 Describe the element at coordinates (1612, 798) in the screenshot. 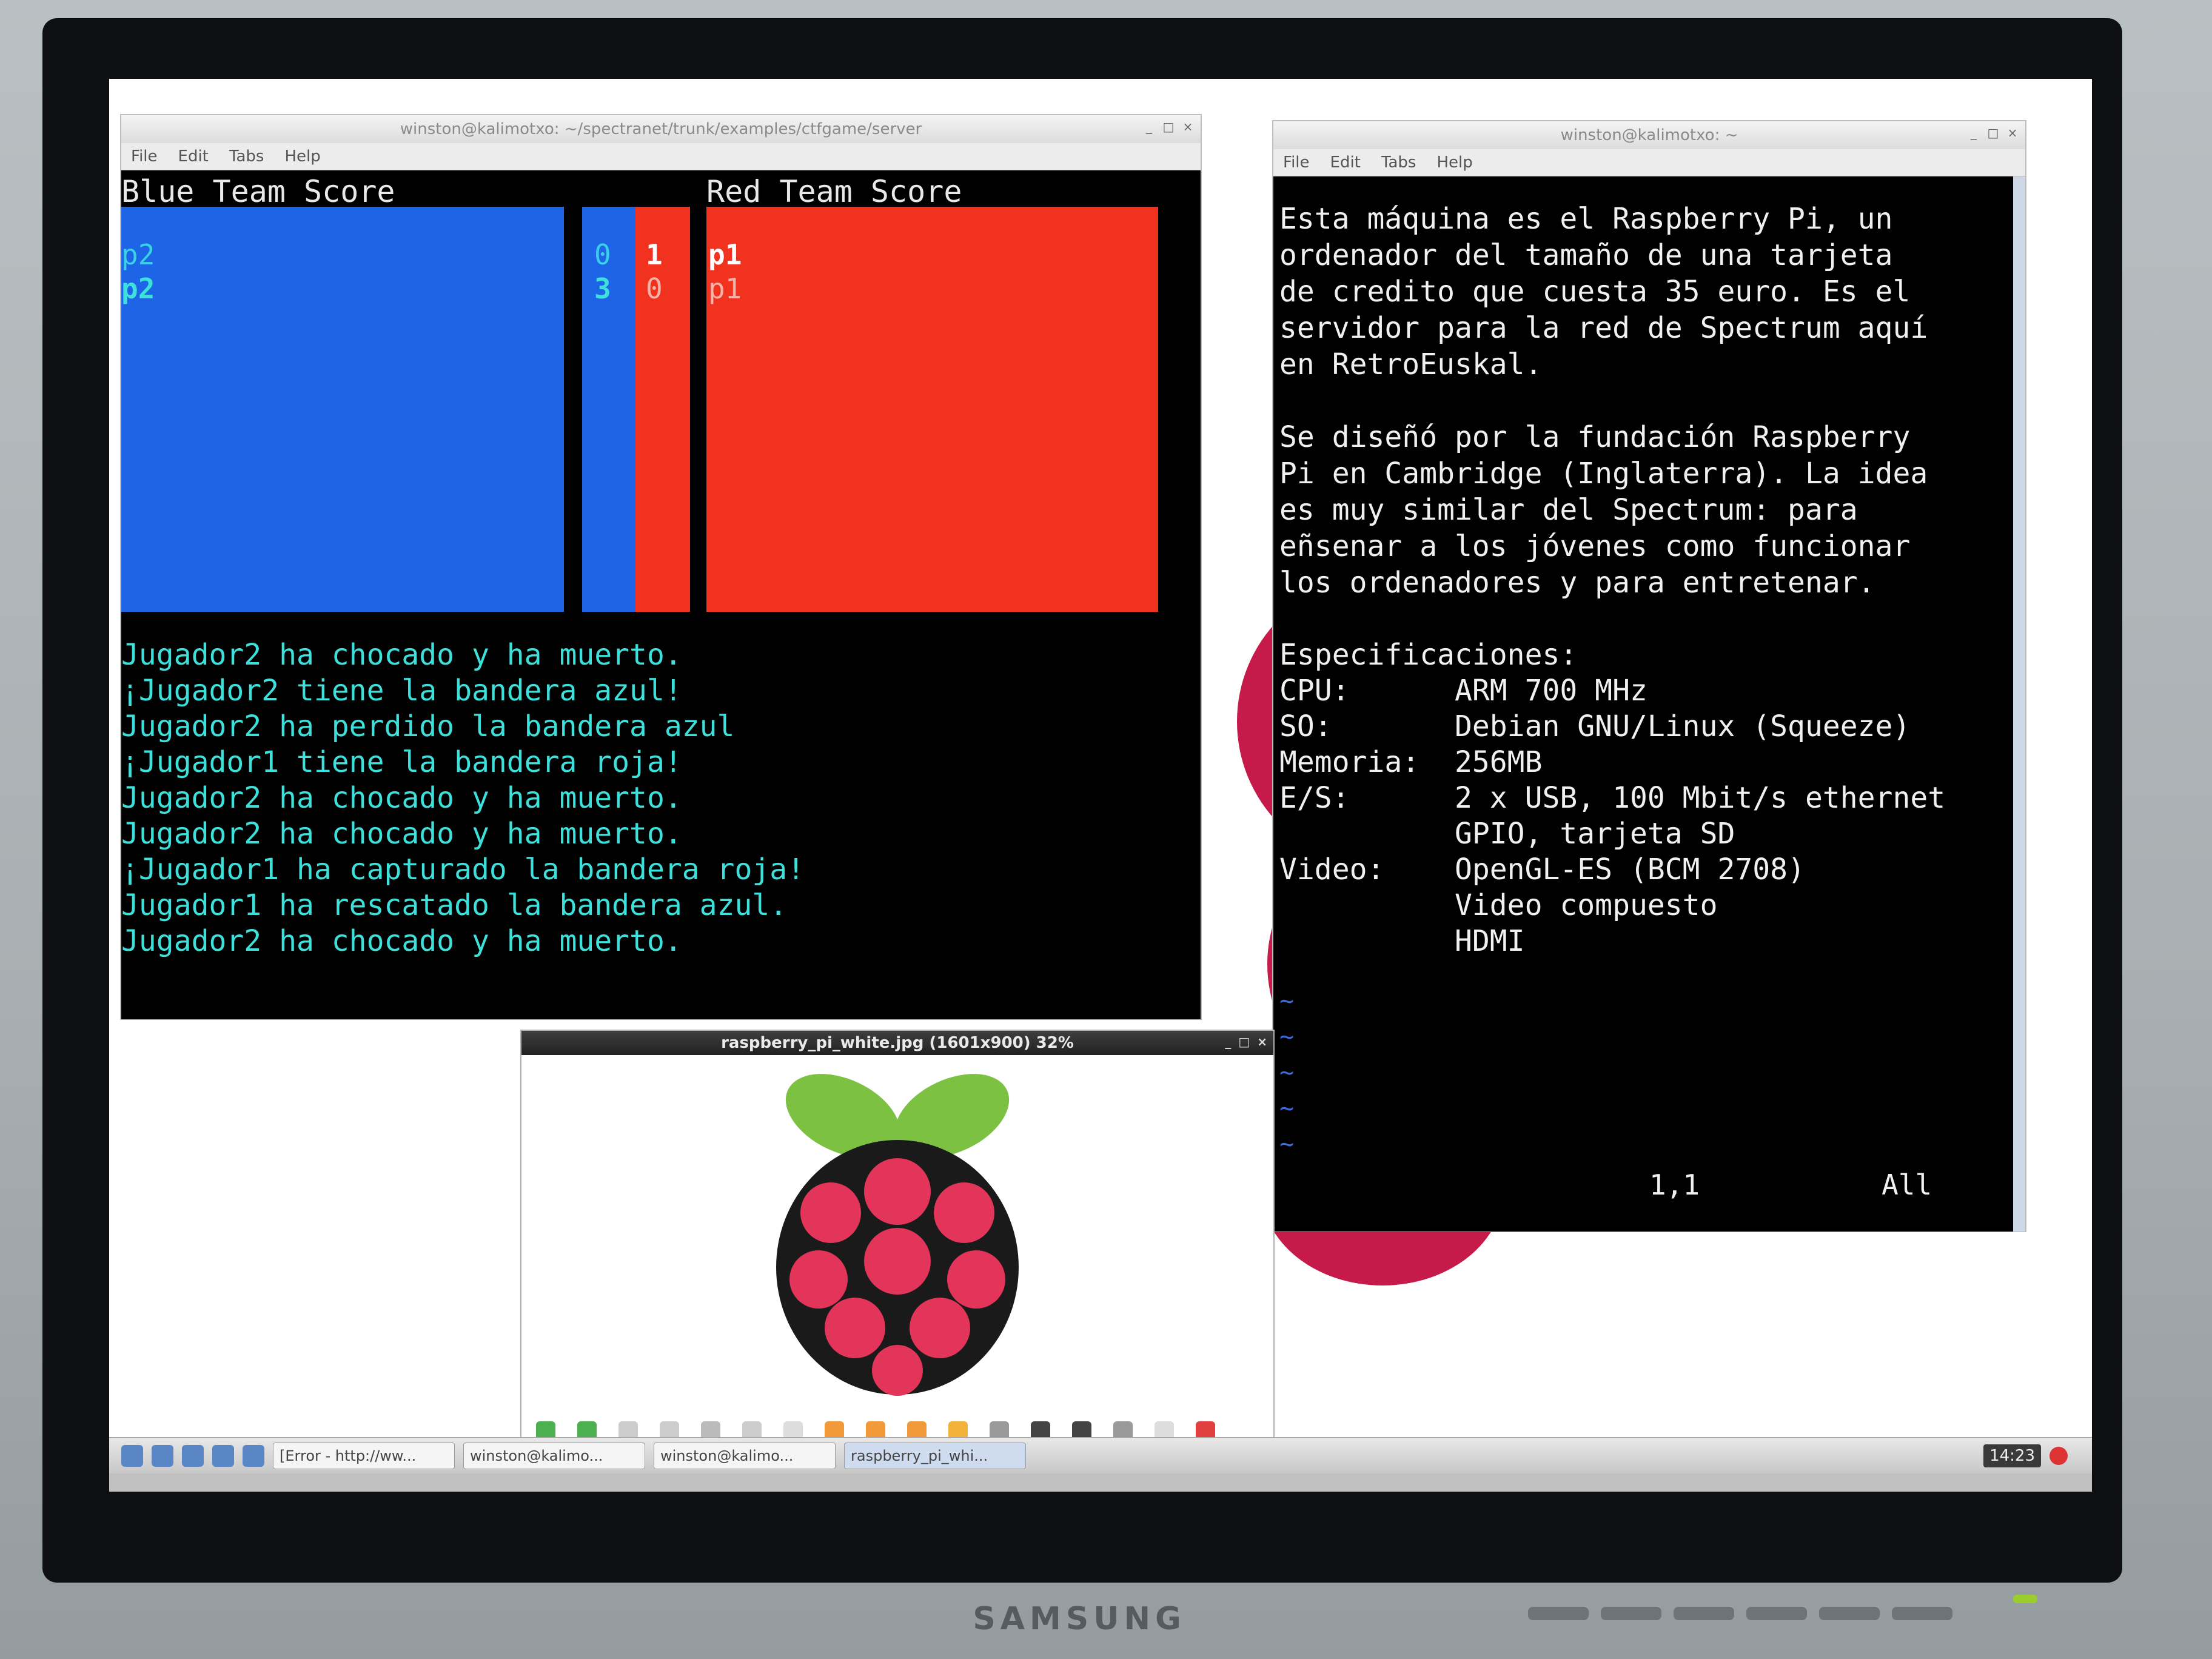

I see `spec-line: E/S: 2 x USB, 100 Mbit/s ethernet` at that location.